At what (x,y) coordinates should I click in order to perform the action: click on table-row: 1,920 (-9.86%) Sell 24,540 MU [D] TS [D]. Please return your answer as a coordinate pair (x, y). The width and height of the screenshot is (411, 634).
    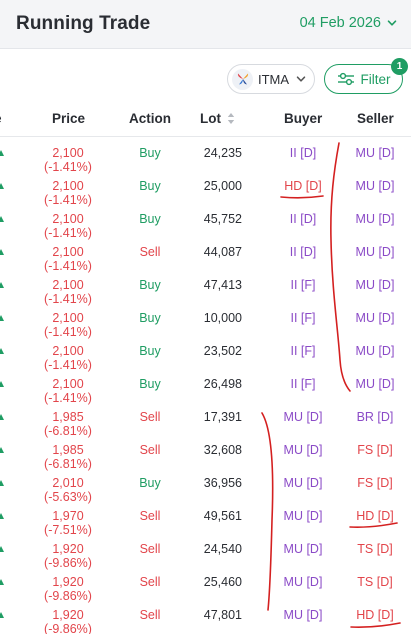
    Looking at the image, I should click on (205, 551).